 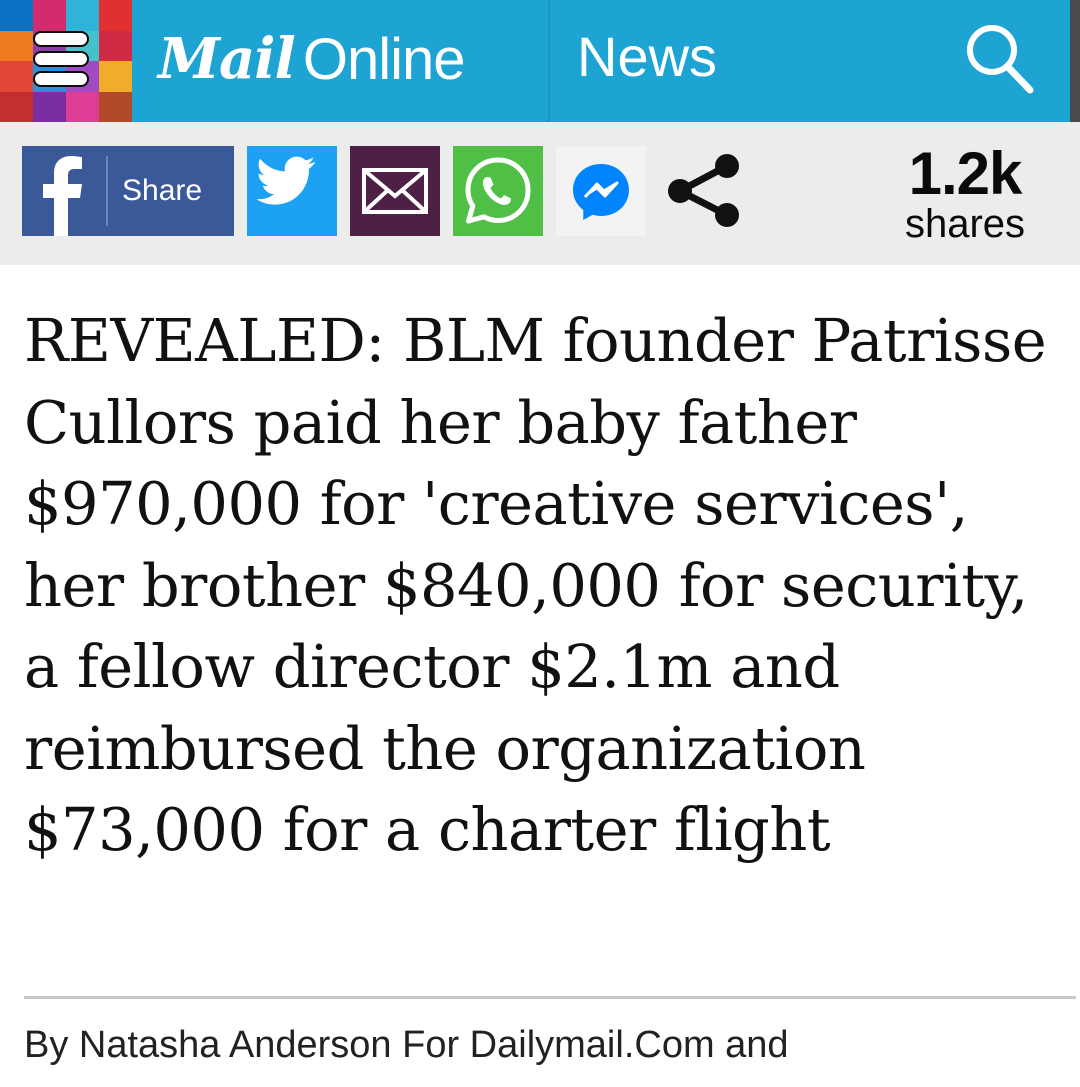 What do you see at coordinates (1000, 56) in the screenshot?
I see `search-icon` at bounding box center [1000, 56].